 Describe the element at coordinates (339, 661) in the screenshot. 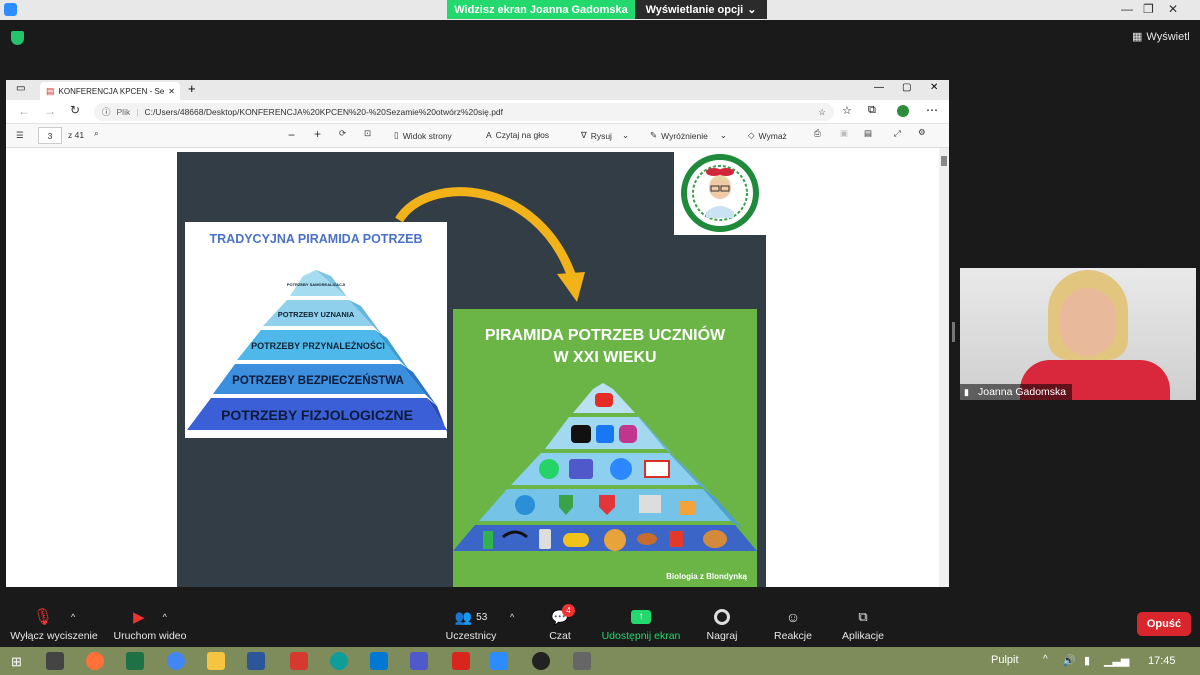

I see `edge-icon` at that location.